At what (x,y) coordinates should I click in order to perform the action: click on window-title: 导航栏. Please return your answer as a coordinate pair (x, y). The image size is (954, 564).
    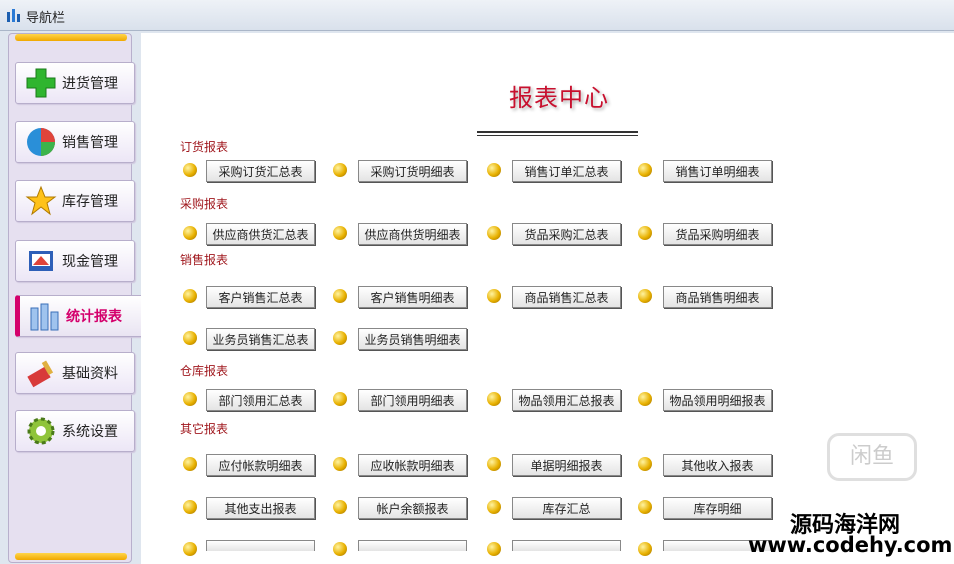
    Looking at the image, I should click on (46, 18).